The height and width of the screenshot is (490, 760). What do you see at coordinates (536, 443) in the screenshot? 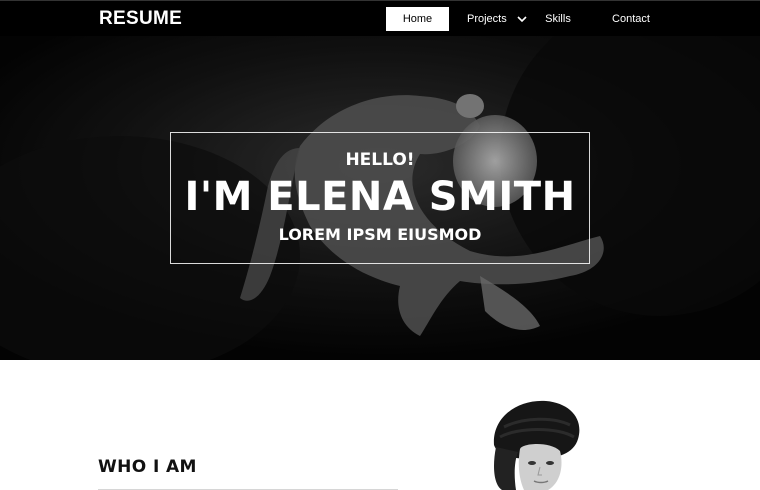
I see `portrait-photo` at bounding box center [536, 443].